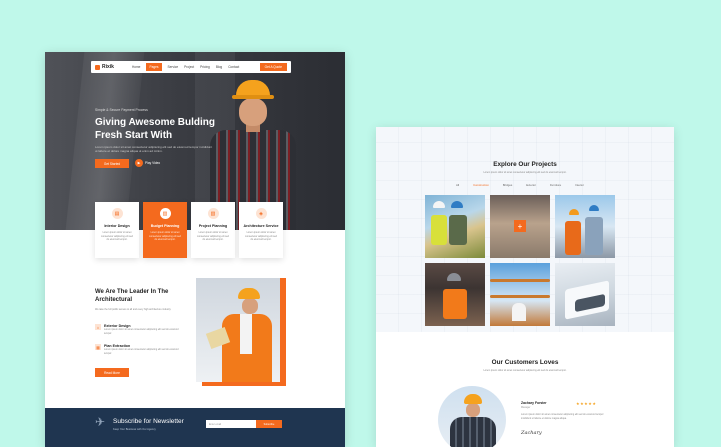 The image size is (721, 447). What do you see at coordinates (534, 403) in the screenshot?
I see `reviewer-name: Zachary Forster` at bounding box center [534, 403].